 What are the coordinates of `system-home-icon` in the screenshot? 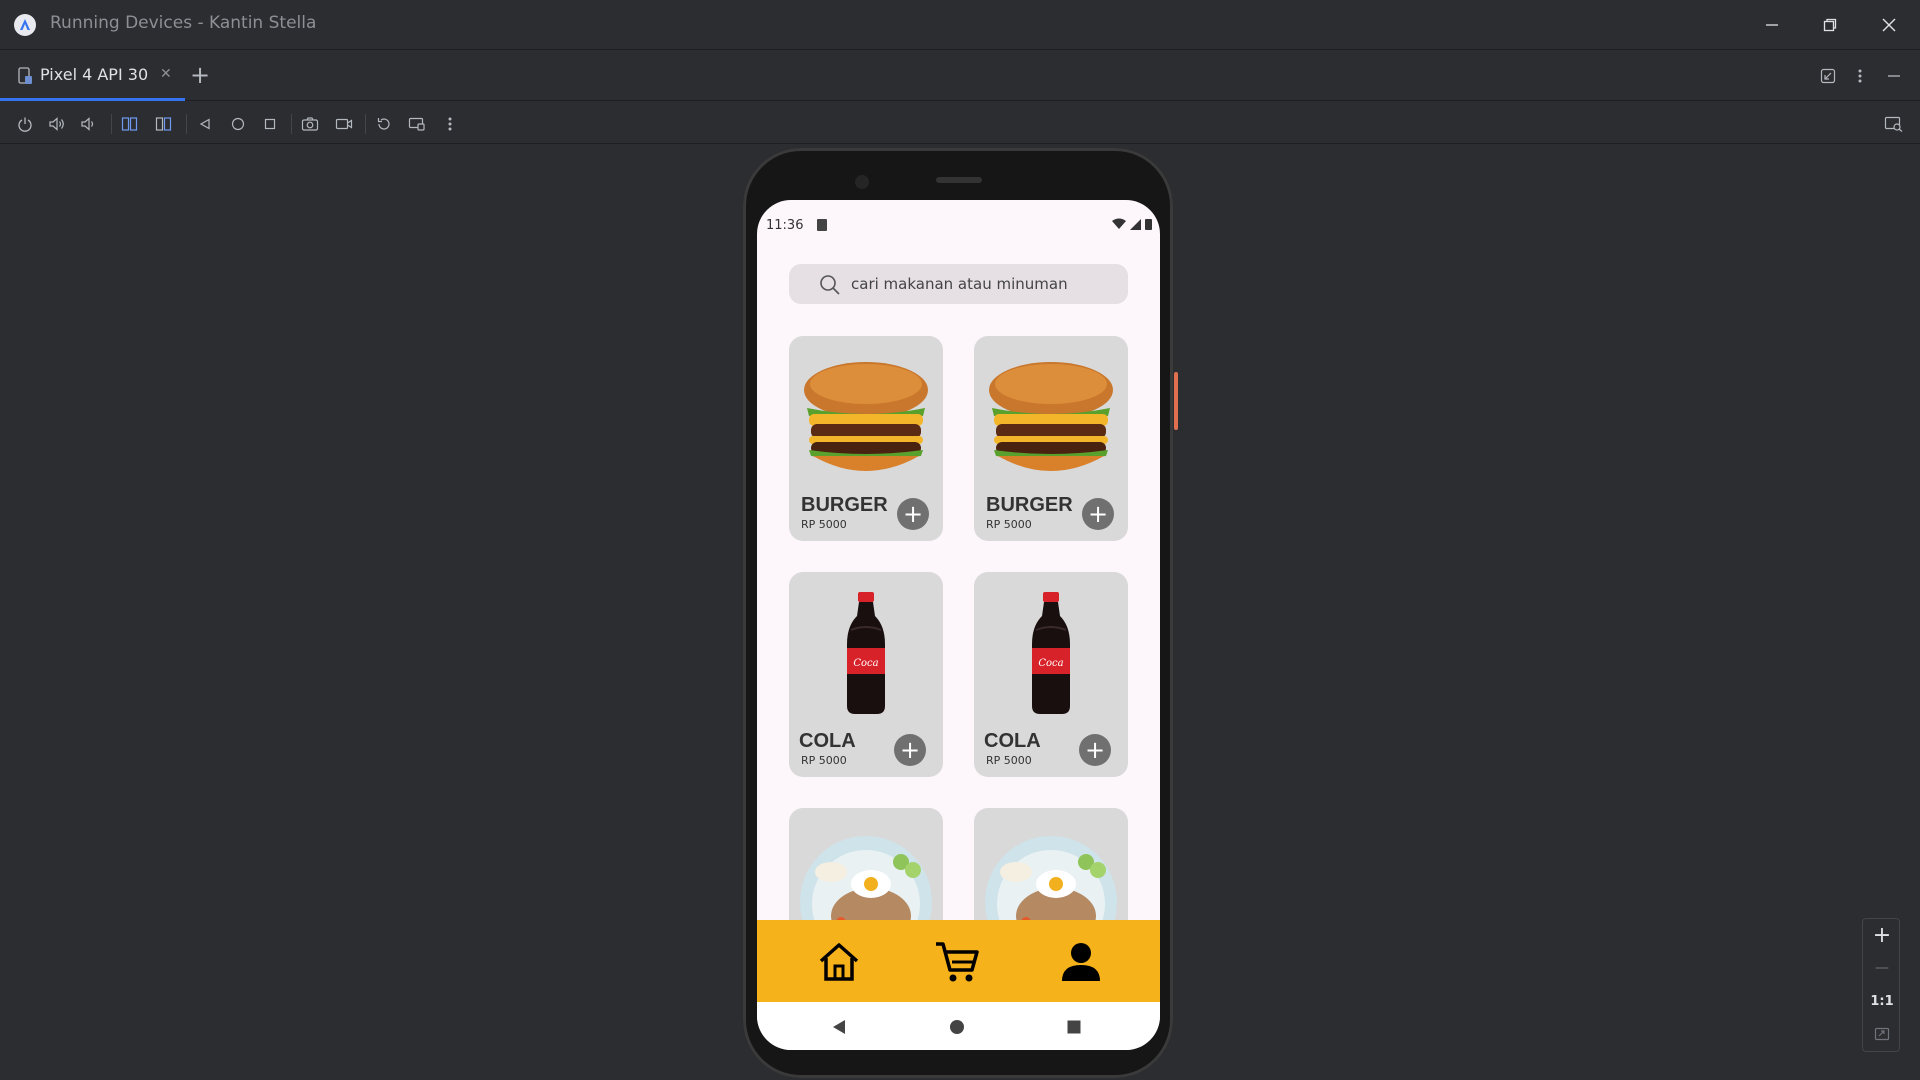 It's located at (957, 1027).